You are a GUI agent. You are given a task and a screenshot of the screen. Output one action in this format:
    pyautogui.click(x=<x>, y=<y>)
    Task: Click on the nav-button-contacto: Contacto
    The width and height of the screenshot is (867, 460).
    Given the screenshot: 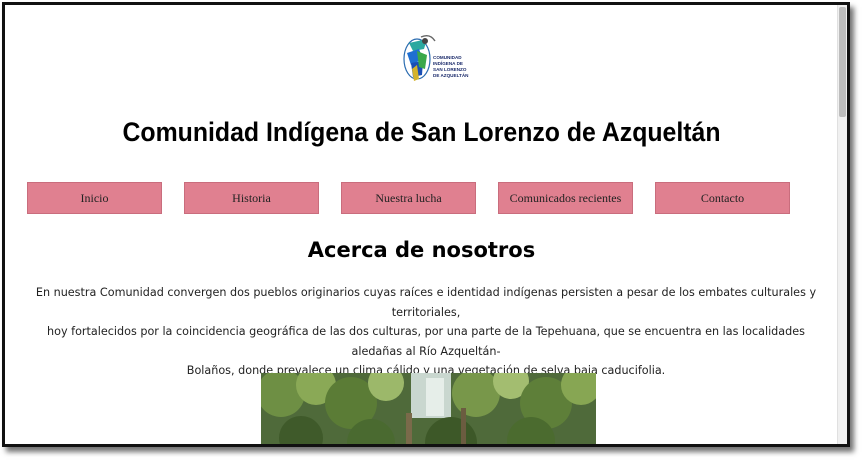 What is the action you would take?
    pyautogui.click(x=722, y=198)
    